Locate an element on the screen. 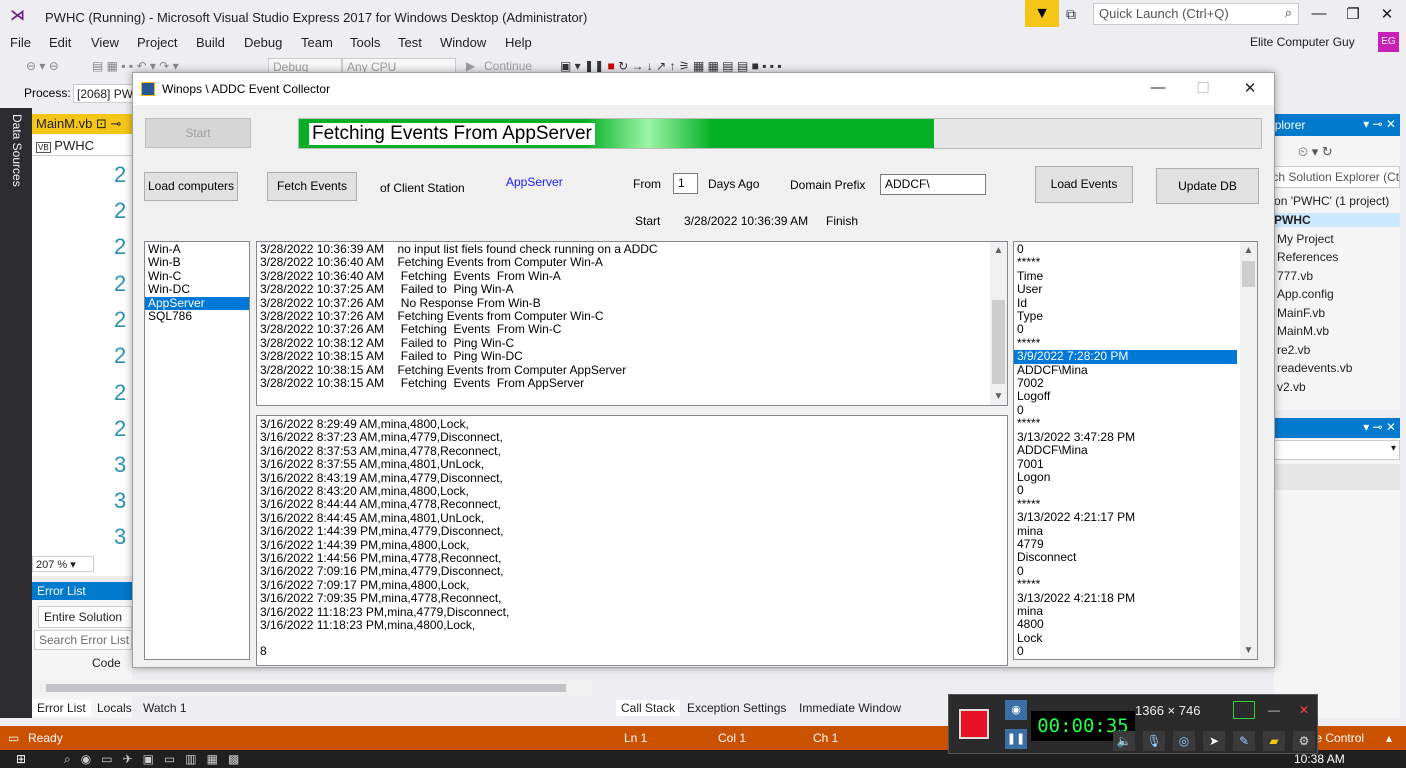  menu-file: File is located at coordinates (20, 42).